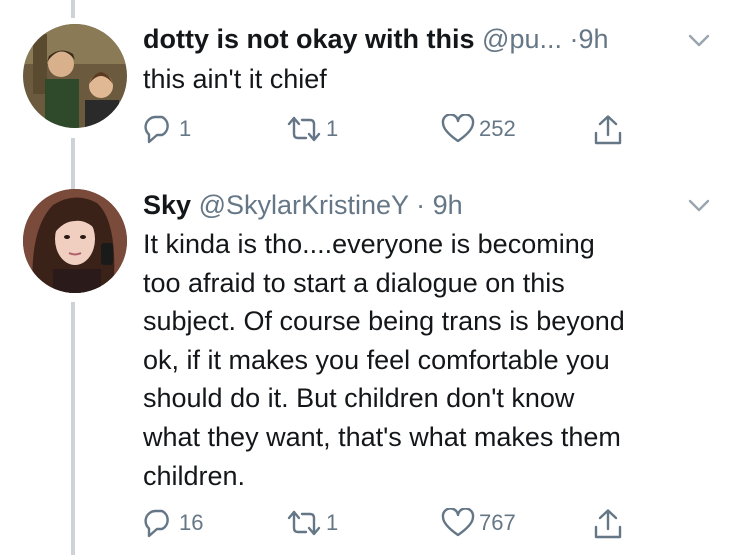 This screenshot has width=740, height=555. Describe the element at coordinates (497, 128) in the screenshot. I see `like-count: 252` at that location.